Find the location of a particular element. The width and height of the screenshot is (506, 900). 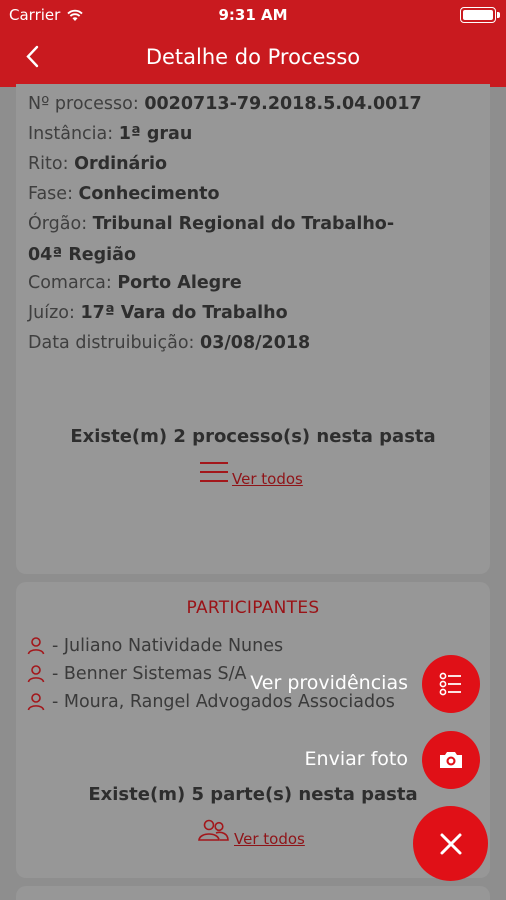

close-icon is located at coordinates (450, 843).